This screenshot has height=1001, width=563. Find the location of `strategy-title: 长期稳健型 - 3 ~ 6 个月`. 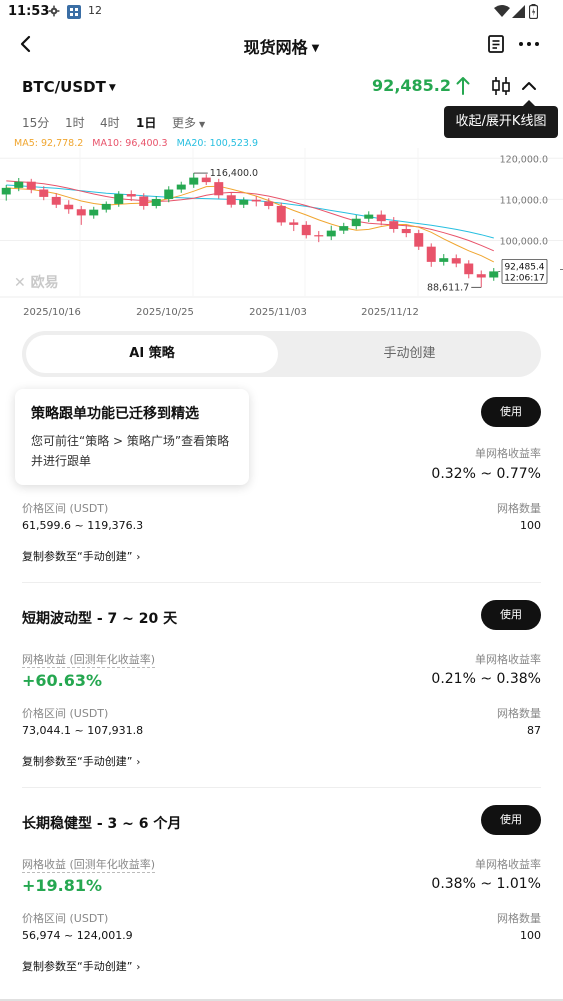

strategy-title: 长期稳健型 - 3 ~ 6 个月 is located at coordinates (102, 824).